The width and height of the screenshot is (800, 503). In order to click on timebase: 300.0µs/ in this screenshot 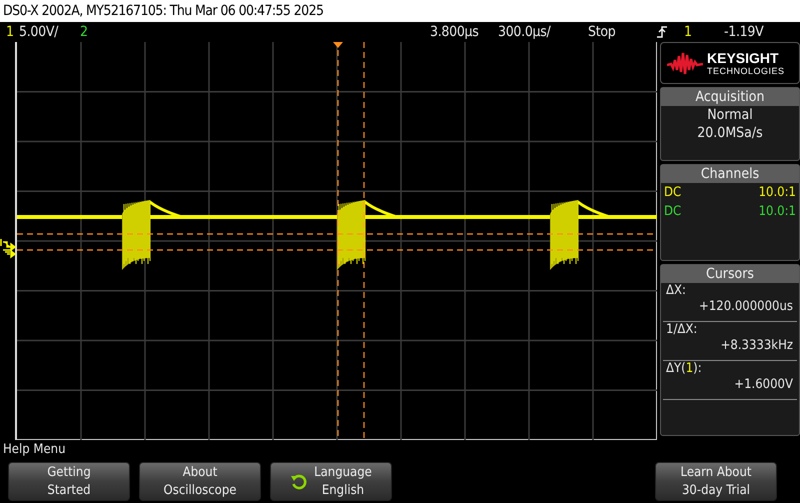, I will do `click(525, 32)`.